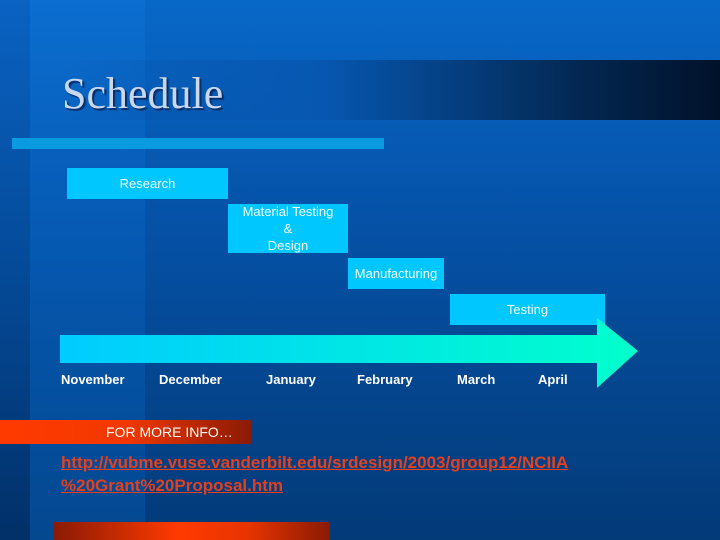 This screenshot has height=540, width=720. Describe the element at coordinates (93, 379) in the screenshot. I see `month-label: November` at that location.